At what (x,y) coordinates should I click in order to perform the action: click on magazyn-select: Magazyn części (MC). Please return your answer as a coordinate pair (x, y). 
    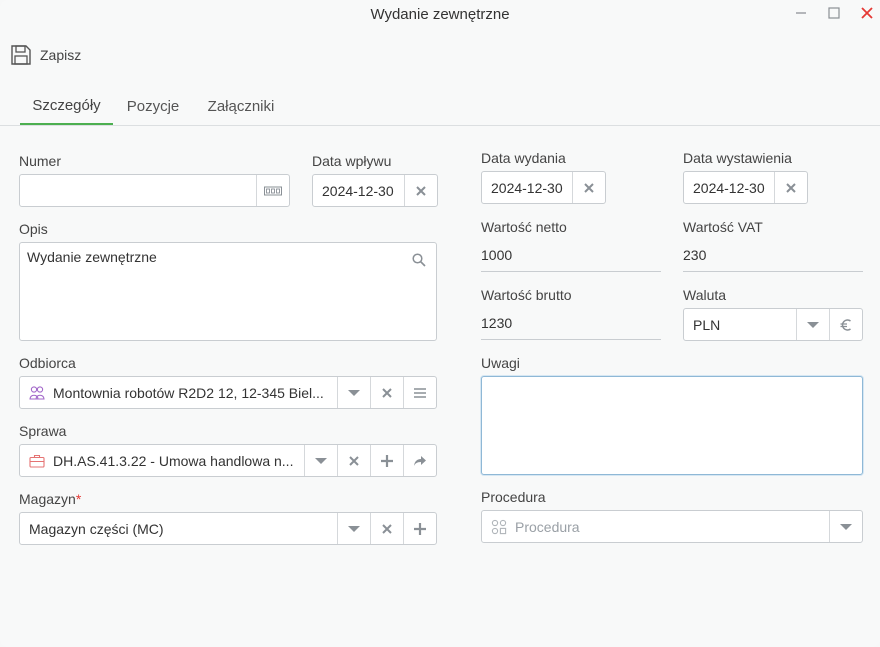
    Looking at the image, I should click on (178, 528).